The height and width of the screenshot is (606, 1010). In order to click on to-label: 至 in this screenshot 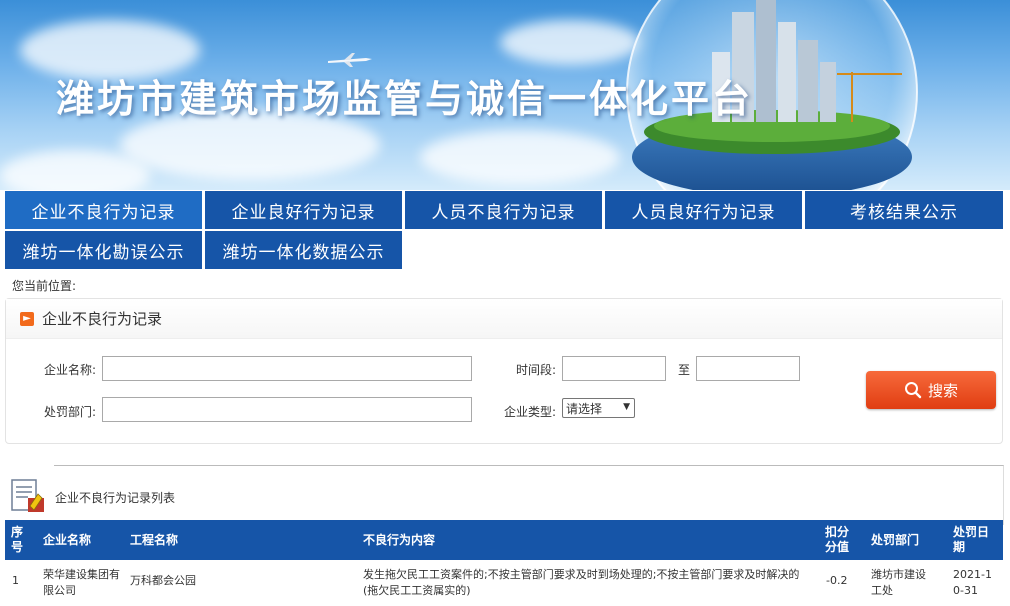, I will do `click(684, 370)`.